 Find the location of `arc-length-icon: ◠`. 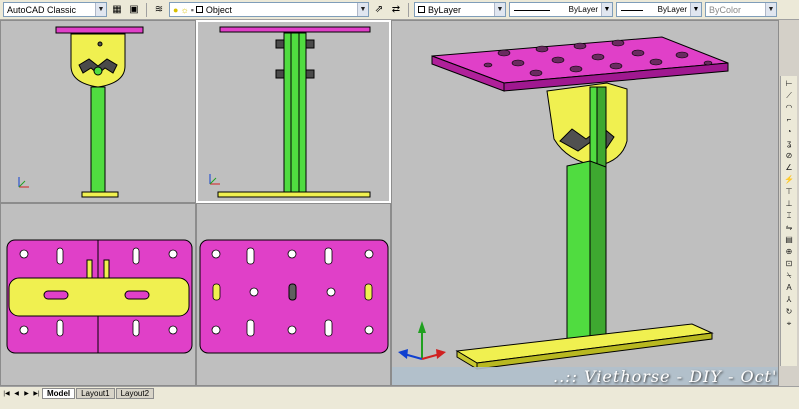

arc-length-icon: ◠ is located at coordinates (789, 107).